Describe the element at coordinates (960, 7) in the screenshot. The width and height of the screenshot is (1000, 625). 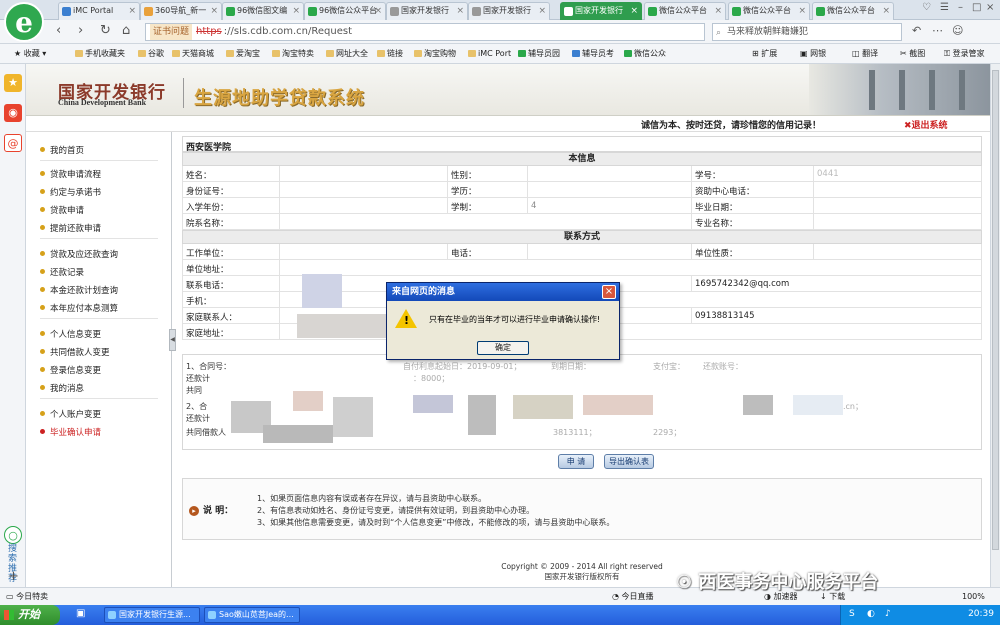
I see `minimize-icon: –` at that location.